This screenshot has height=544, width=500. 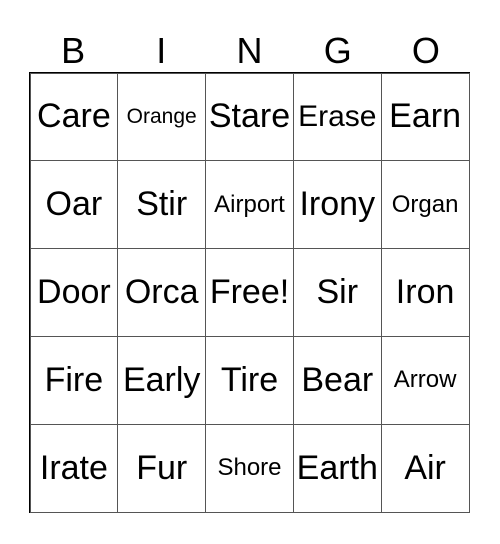 What do you see at coordinates (162, 468) in the screenshot?
I see `bingo-cell: Fur` at bounding box center [162, 468].